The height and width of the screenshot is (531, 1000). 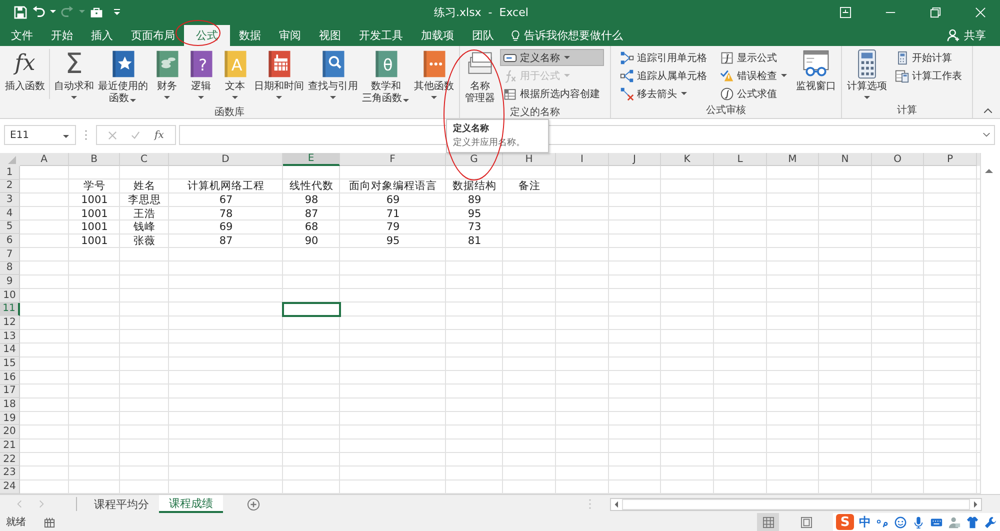 What do you see at coordinates (144, 159) in the screenshot?
I see `column-header: C` at bounding box center [144, 159].